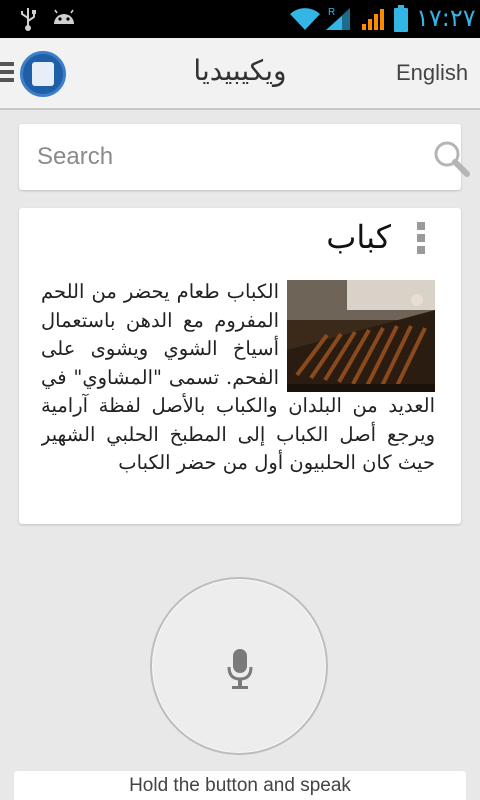 Image resolution: width=480 pixels, height=800 pixels. What do you see at coordinates (240, 785) in the screenshot?
I see `voice-hint: Hold the button and speak` at bounding box center [240, 785].